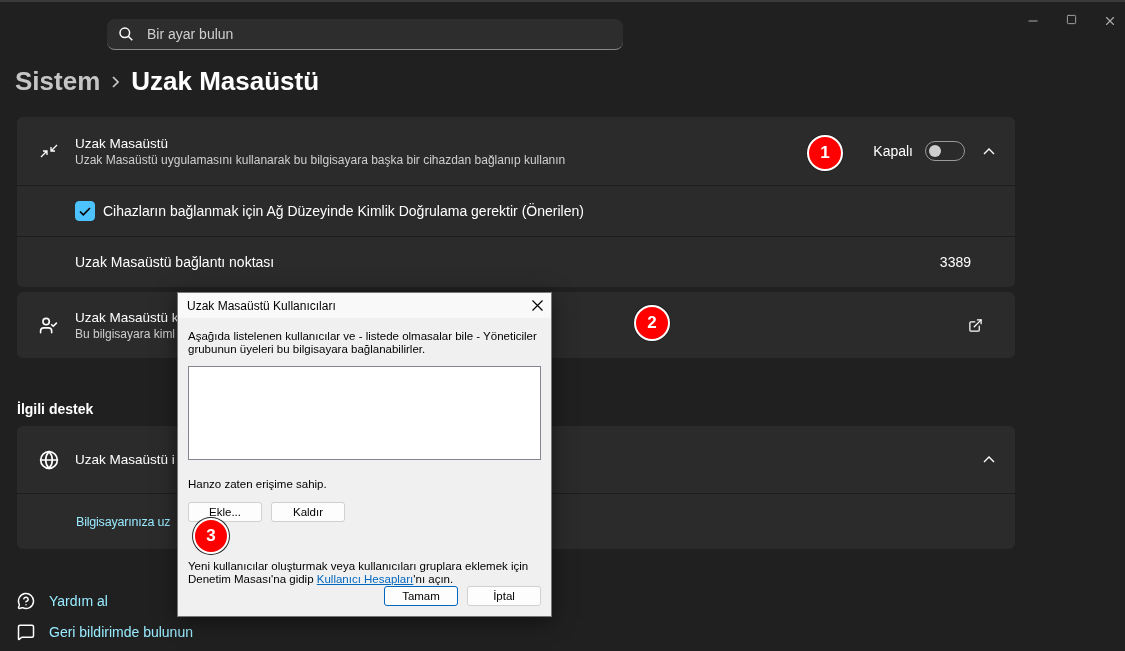 The width and height of the screenshot is (1125, 651). What do you see at coordinates (125, 333) in the screenshot?
I see `setting-description: Bu bilgisayara kiml` at bounding box center [125, 333].